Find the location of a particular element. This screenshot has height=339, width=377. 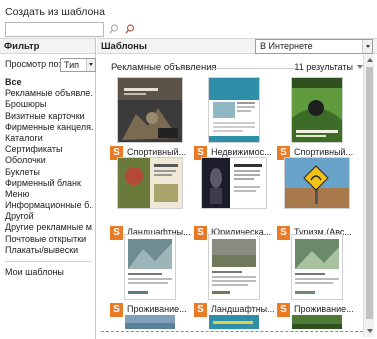

category-item: Плакаты/вывески is located at coordinates (49, 250).